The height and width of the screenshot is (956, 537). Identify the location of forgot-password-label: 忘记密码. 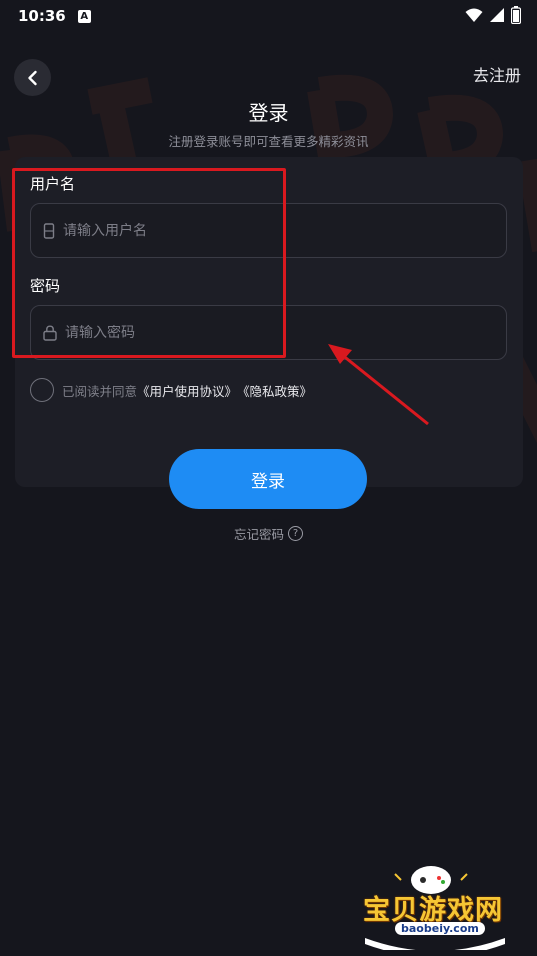
(258, 534).